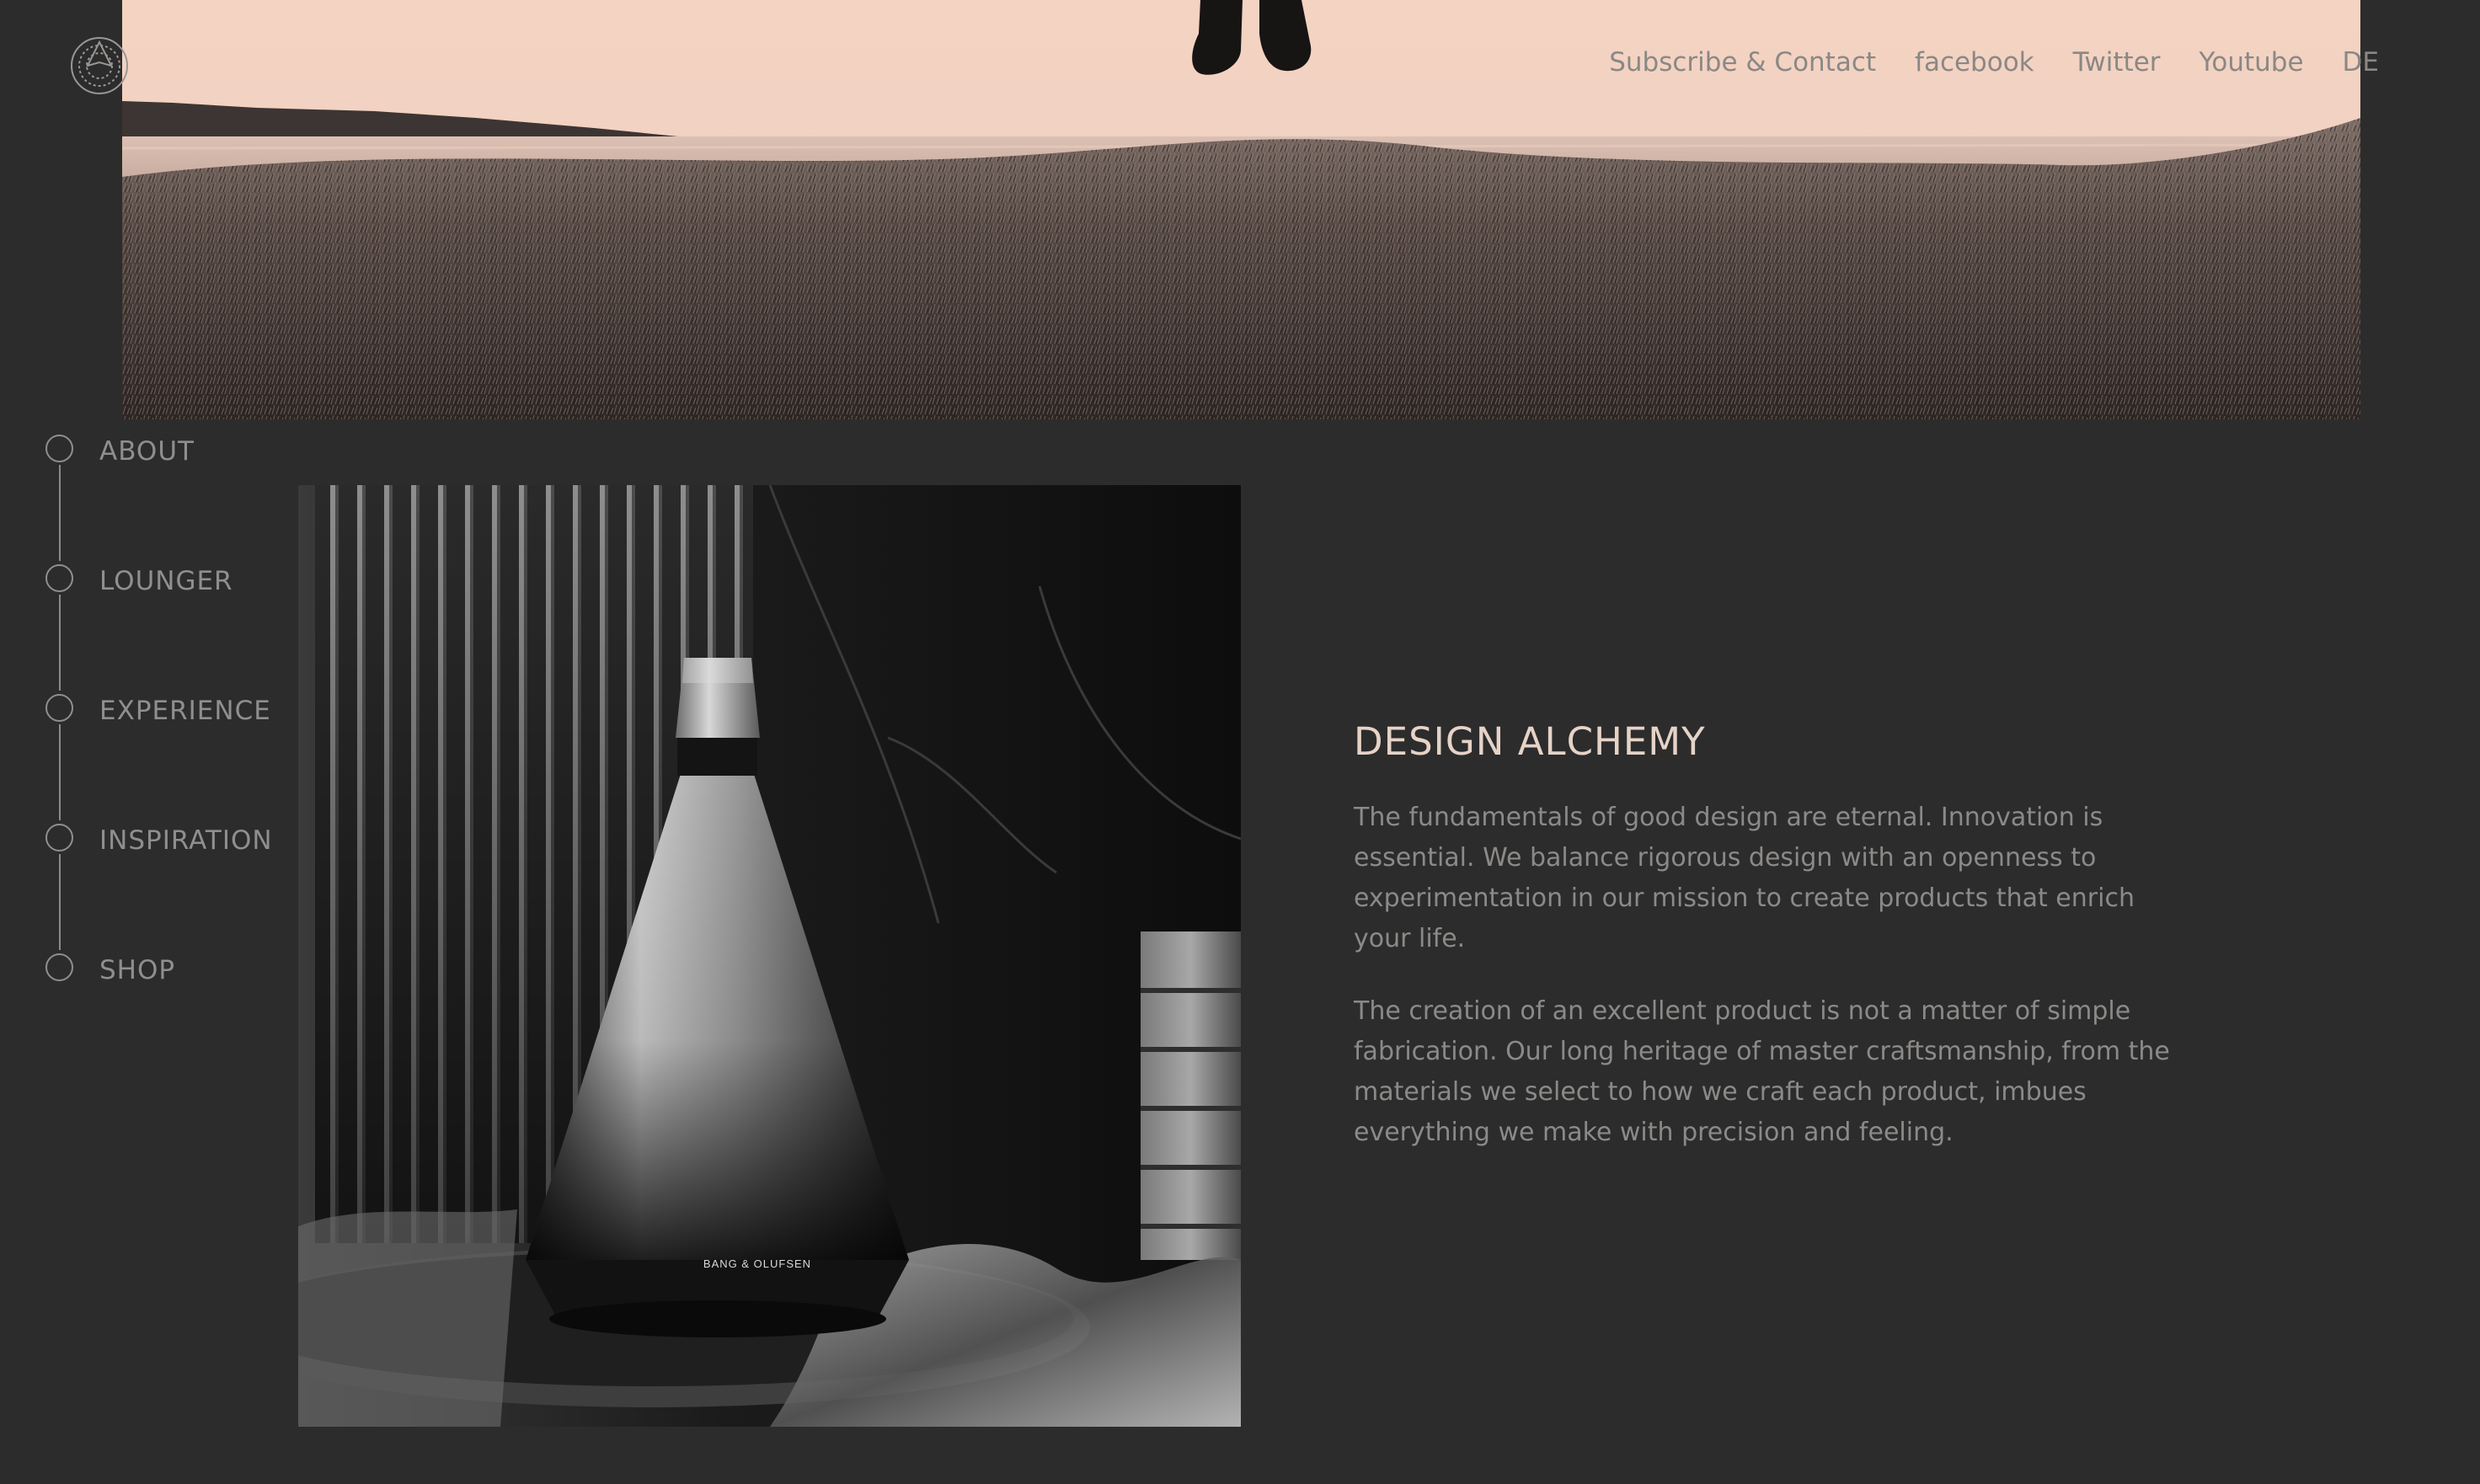 The height and width of the screenshot is (1484, 2480). I want to click on nav-link-subscribe-contact: Subscribe & Contact, so click(1742, 62).